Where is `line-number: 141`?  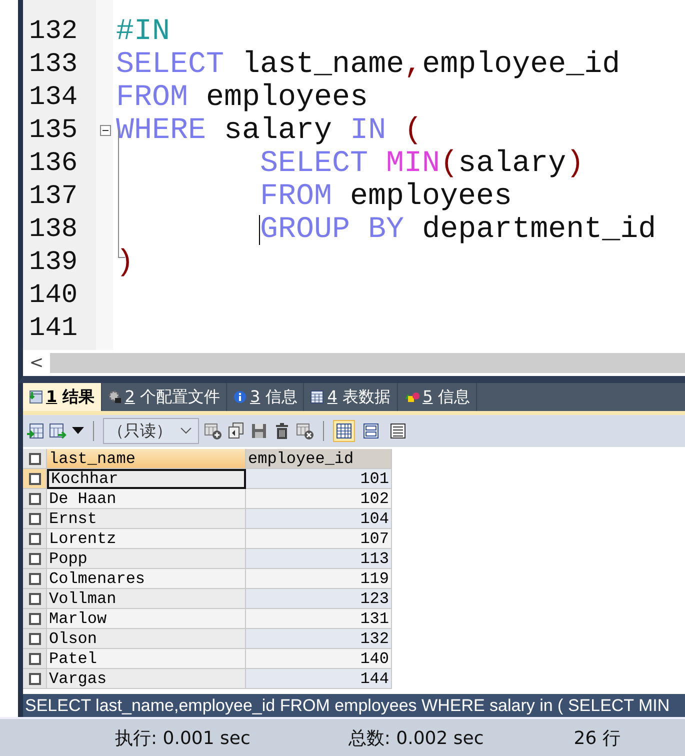
line-number: 141 is located at coordinates (53, 329).